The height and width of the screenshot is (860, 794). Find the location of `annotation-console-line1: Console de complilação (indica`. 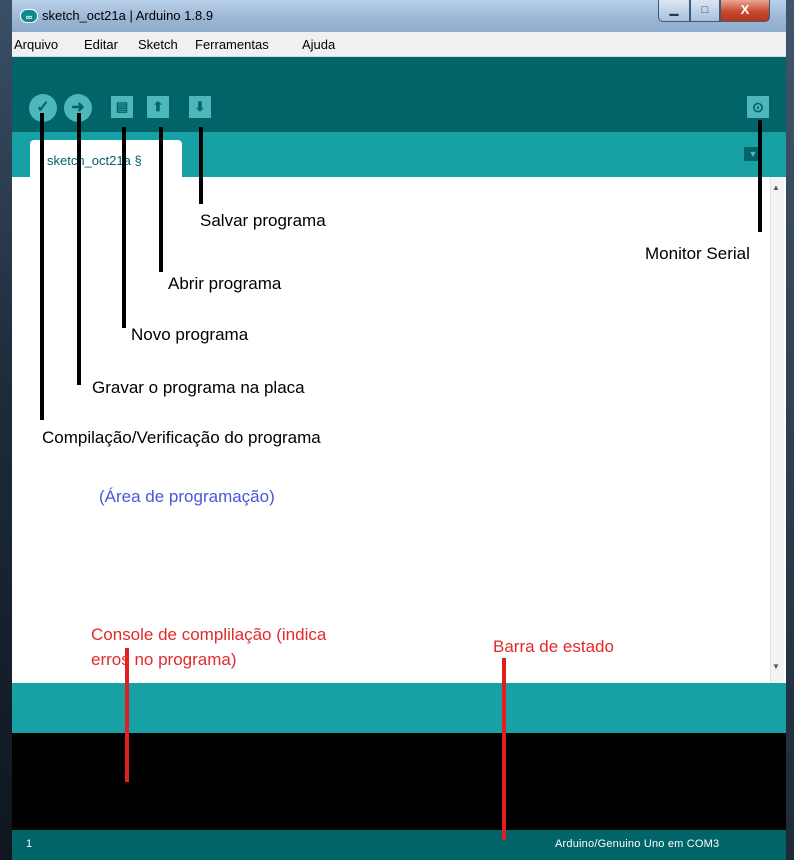

annotation-console-line1: Console de complilação (indica is located at coordinates (209, 634).